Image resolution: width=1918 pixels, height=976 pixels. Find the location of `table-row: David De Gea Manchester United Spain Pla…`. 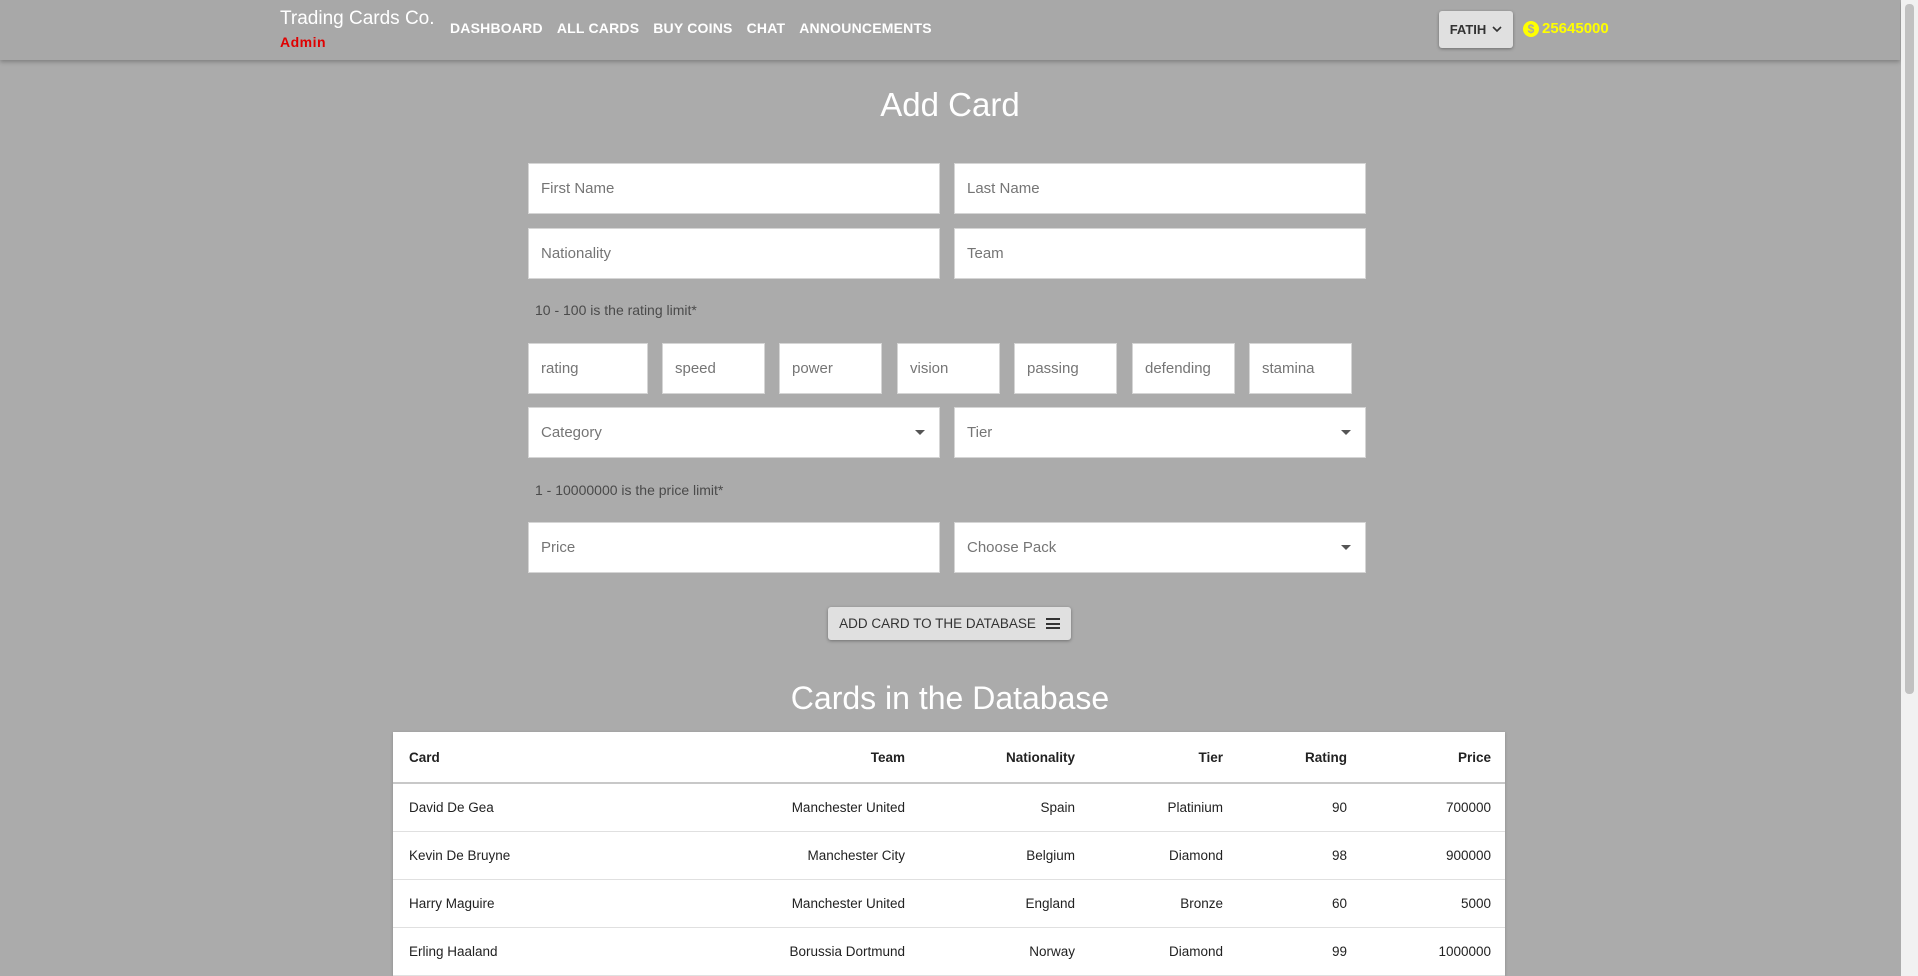

table-row: David De Gea Manchester United Spain Pla… is located at coordinates (949, 808).